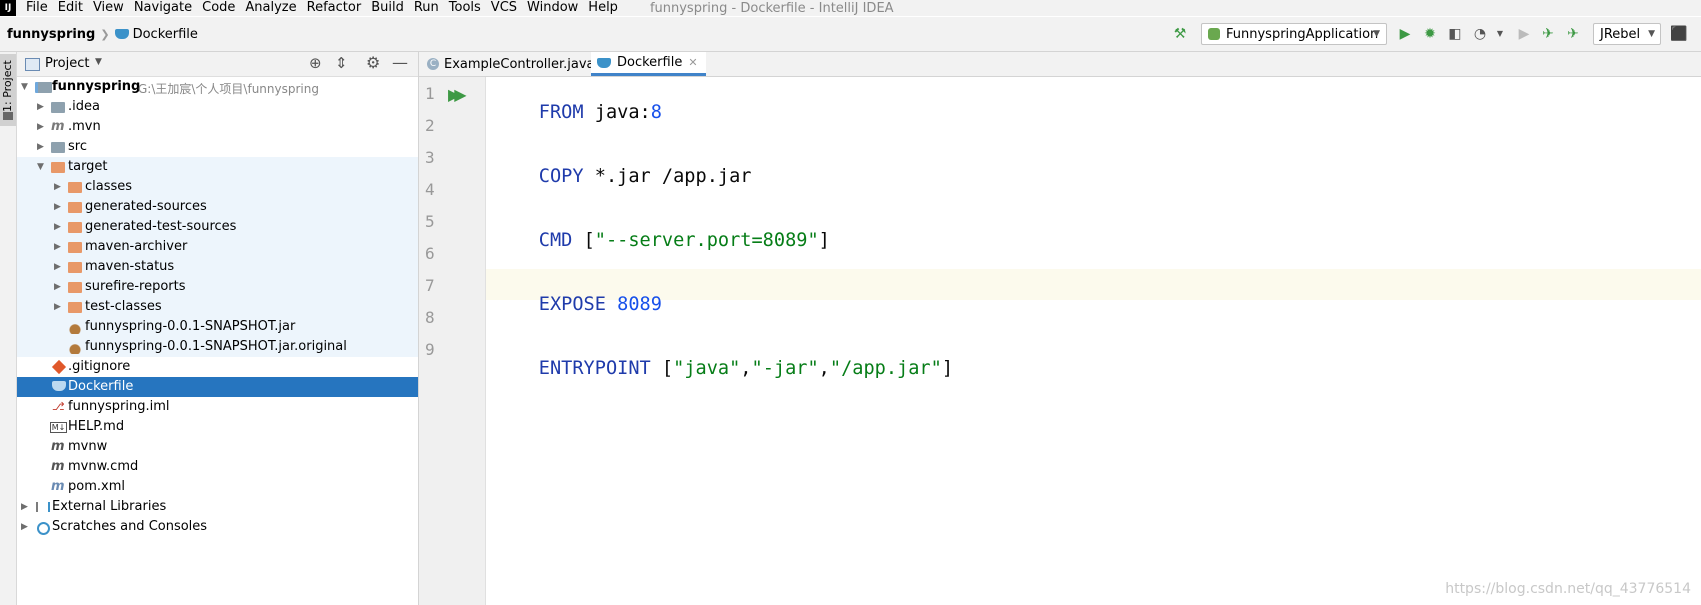 This screenshot has height=605, width=1701. Describe the element at coordinates (465, 8) in the screenshot. I see `menu-tools: Tools` at that location.